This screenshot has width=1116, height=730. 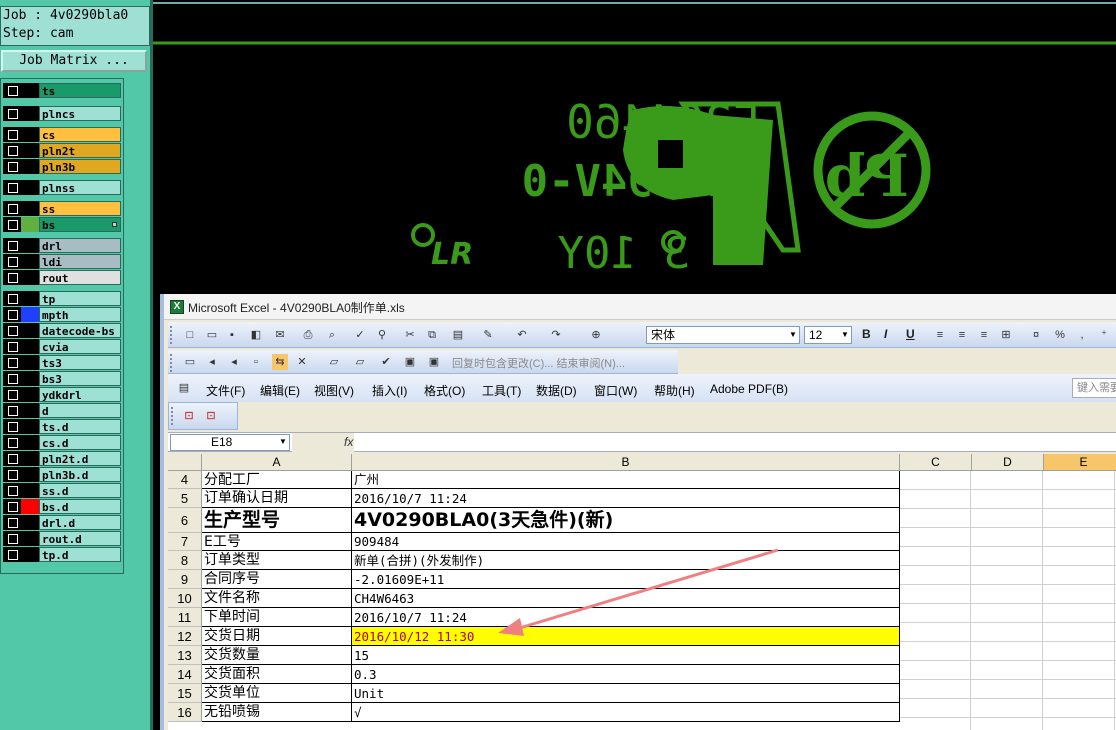 What do you see at coordinates (80, 134) in the screenshot?
I see `layer-name: cs` at bounding box center [80, 134].